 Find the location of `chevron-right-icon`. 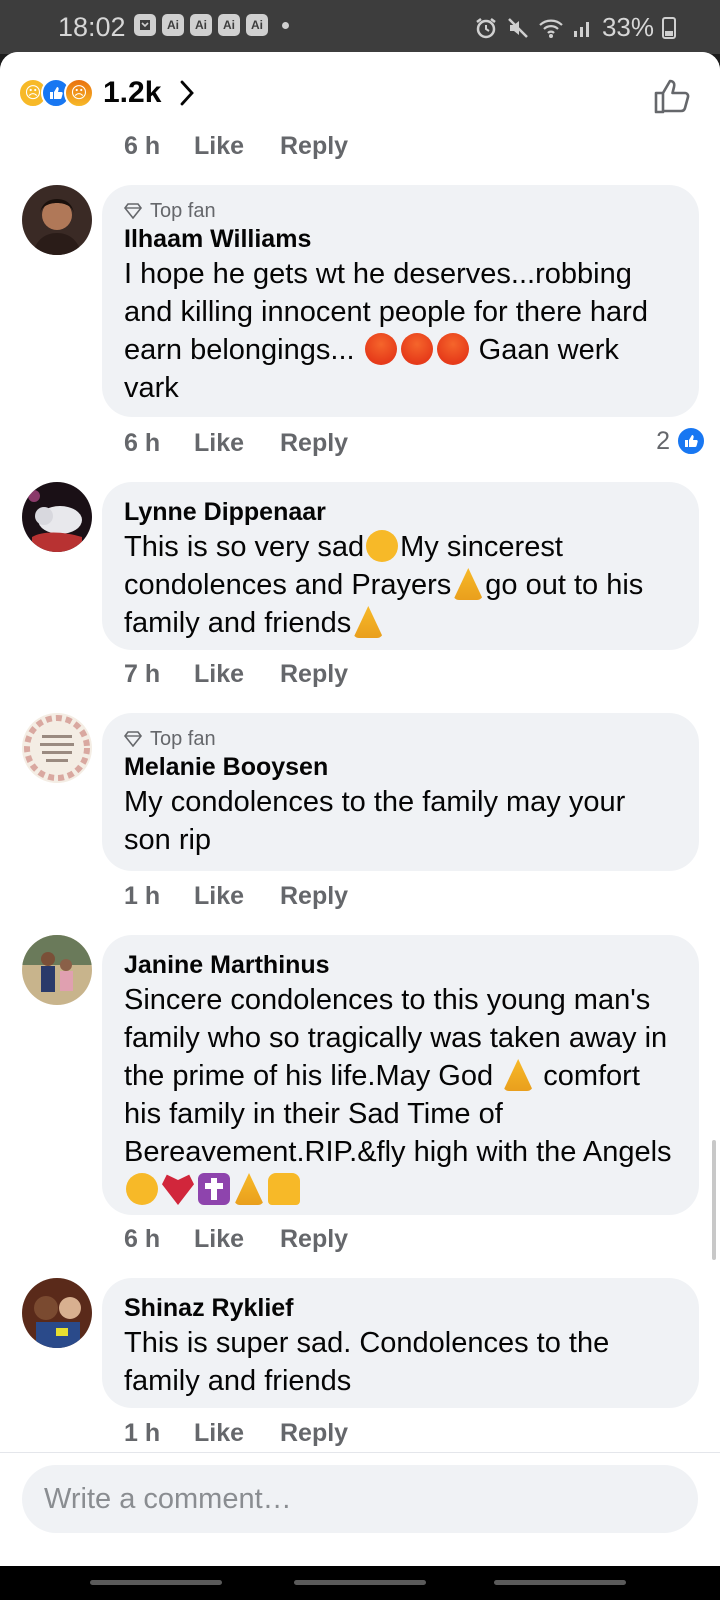

chevron-right-icon is located at coordinates (187, 93).